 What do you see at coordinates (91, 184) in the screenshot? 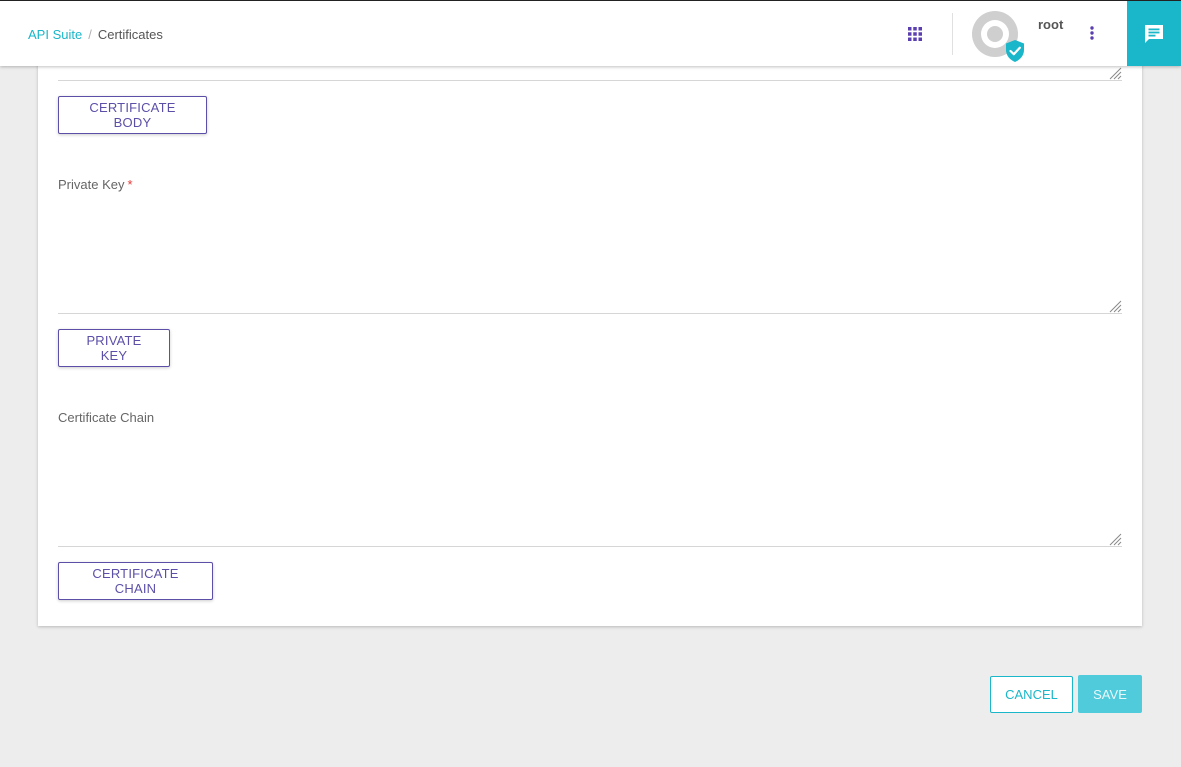
I see `private-key-label-text: Private Key` at bounding box center [91, 184].